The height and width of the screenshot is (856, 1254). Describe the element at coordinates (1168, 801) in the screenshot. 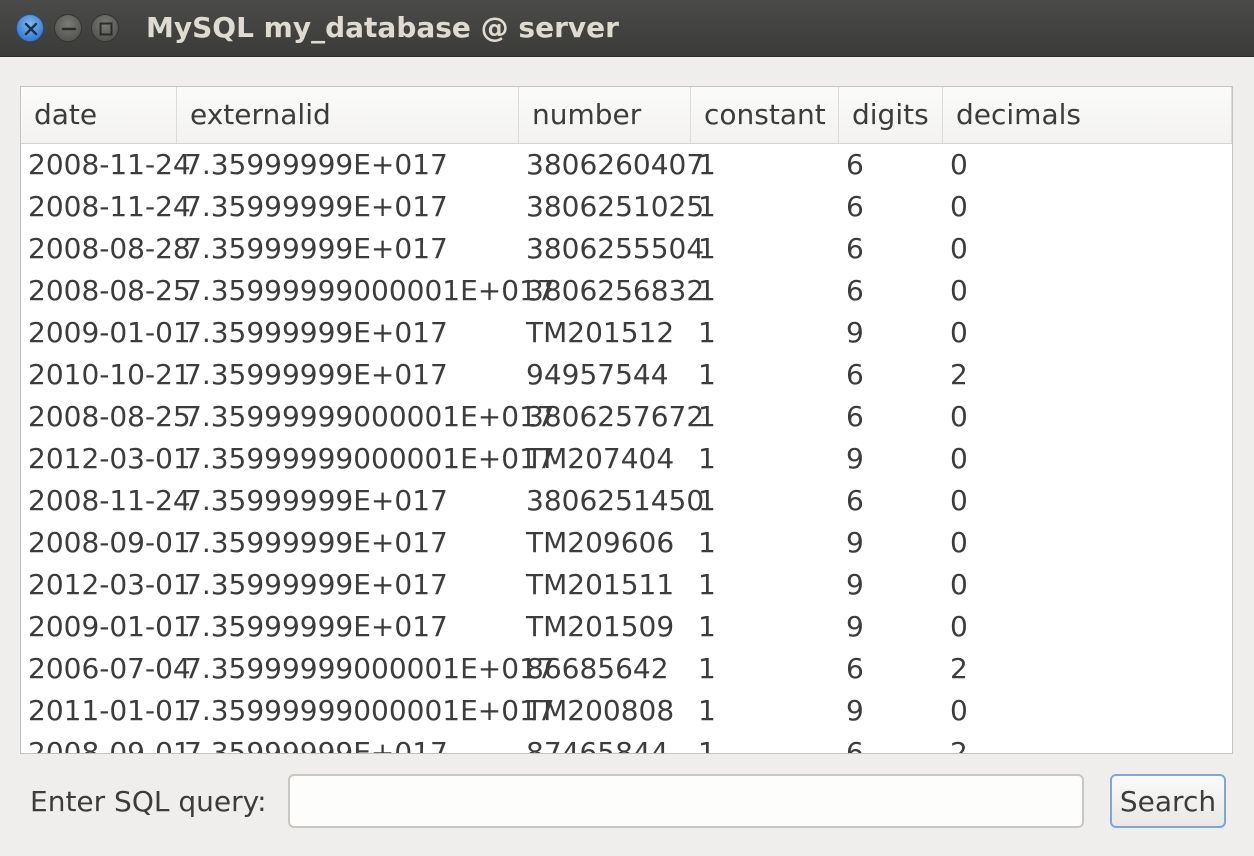

I see `search-button: Search` at that location.